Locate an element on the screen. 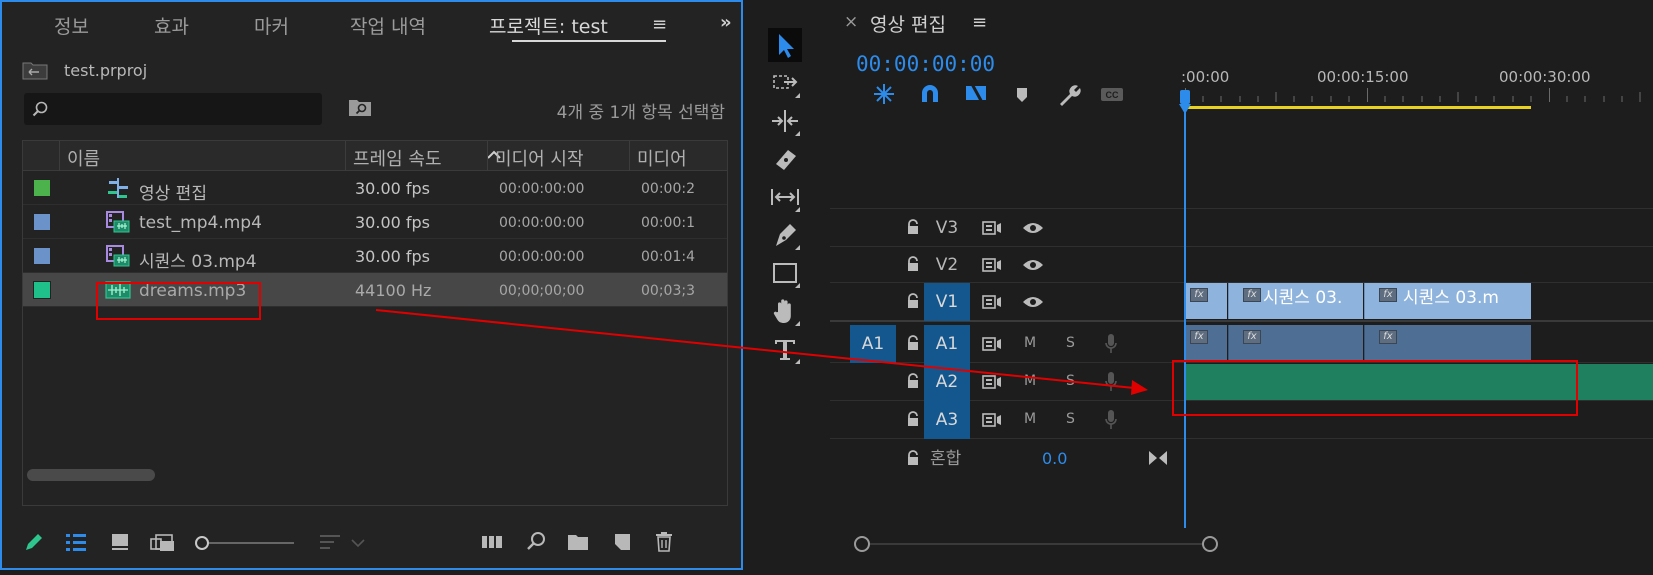 Image resolution: width=1653 pixels, height=575 pixels. track-target-v1: V1 is located at coordinates (947, 302).